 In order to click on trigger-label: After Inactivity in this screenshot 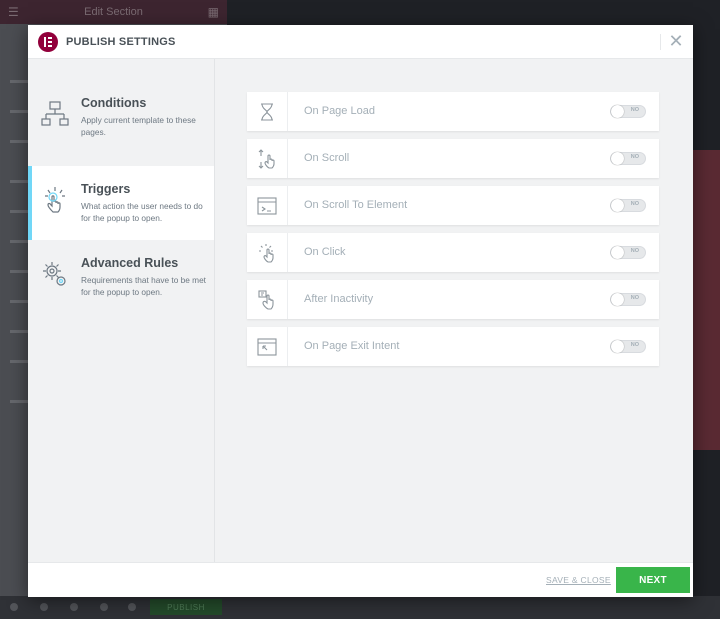, I will do `click(339, 299)`.